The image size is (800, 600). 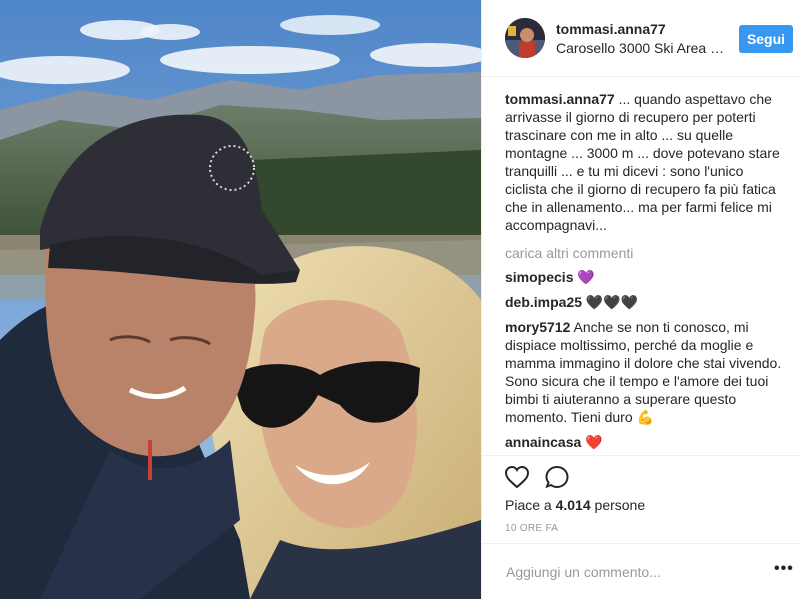 What do you see at coordinates (626, 572) in the screenshot?
I see `add-comment-input` at bounding box center [626, 572].